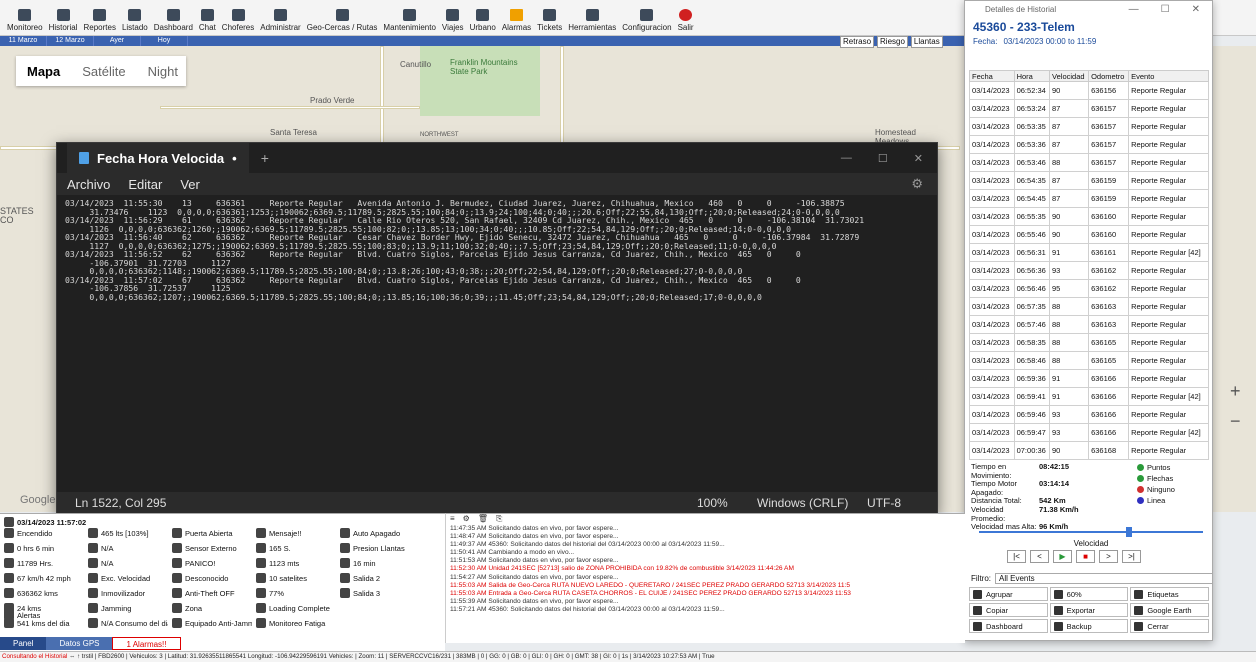 This screenshot has width=1256, height=662. I want to click on zoom-in-icon: +, so click(1235, 391).